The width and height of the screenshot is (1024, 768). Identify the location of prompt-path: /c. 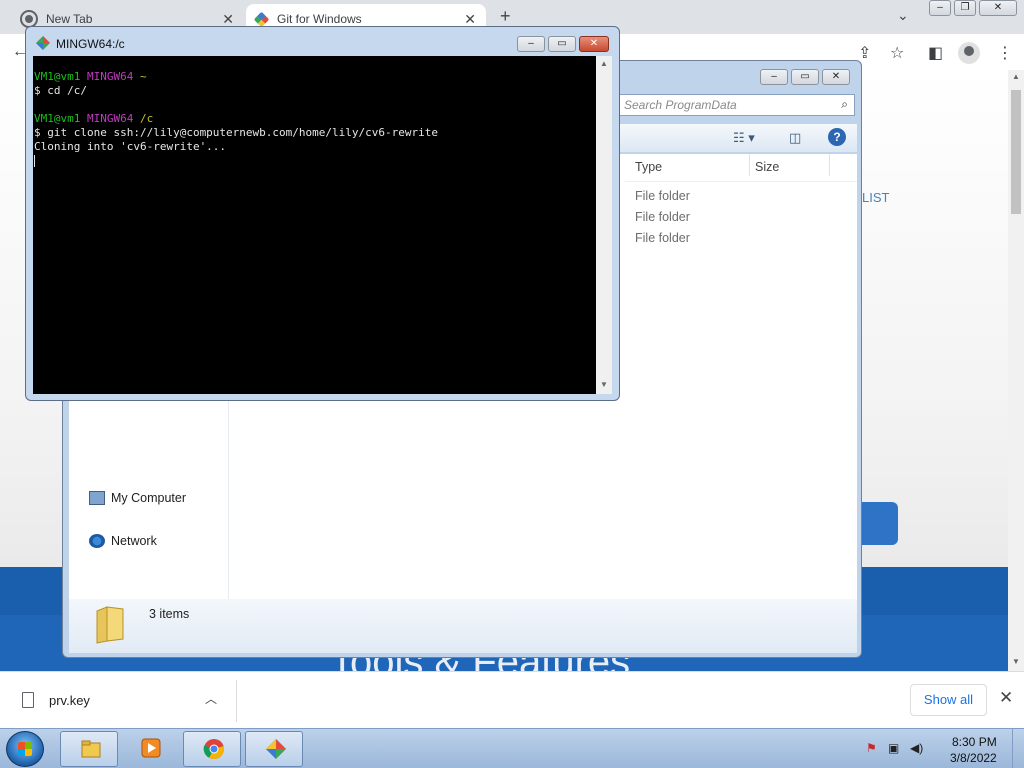
(146, 118).